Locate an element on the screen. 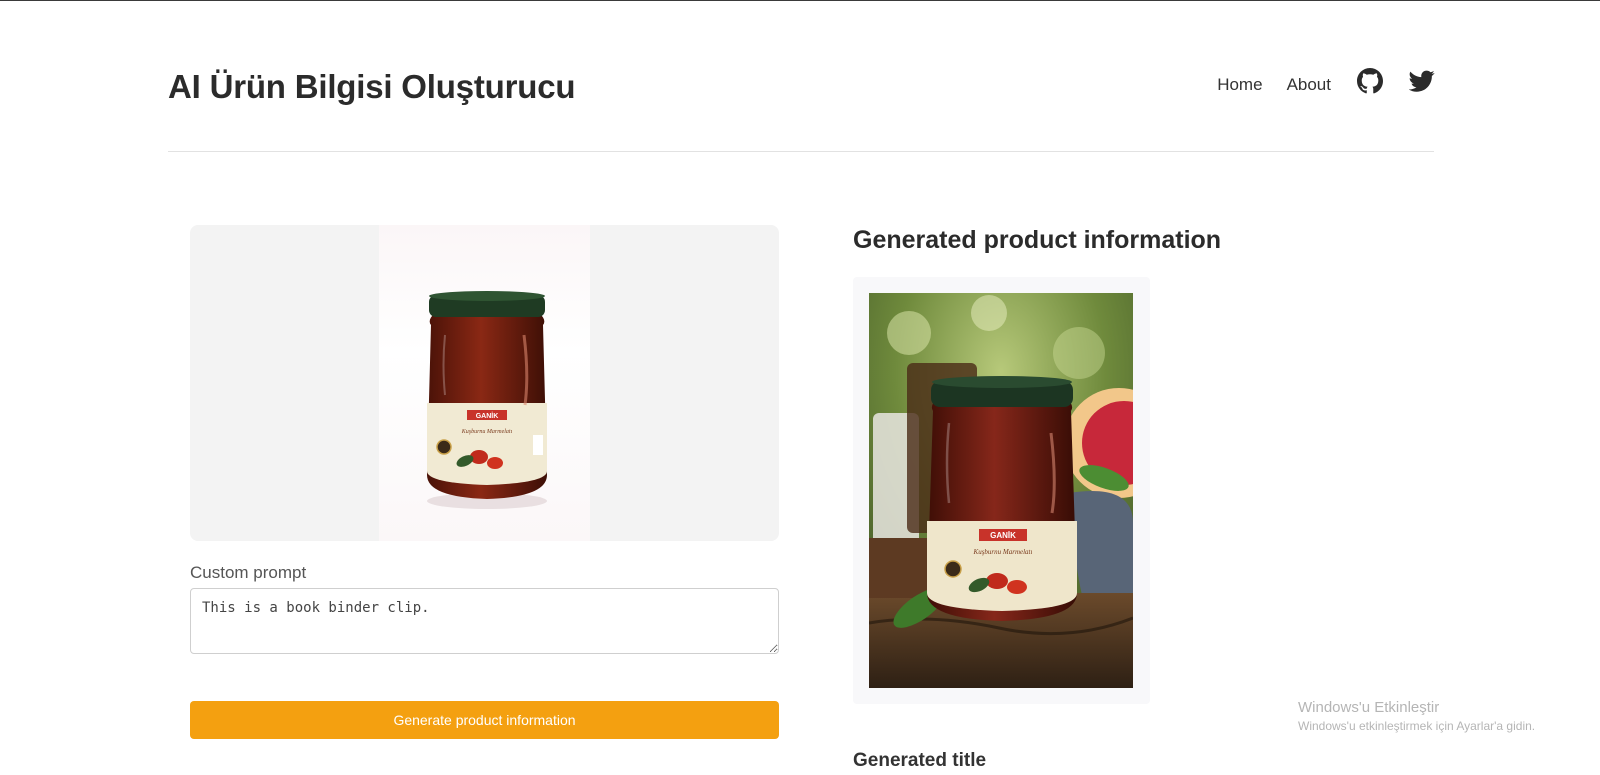 This screenshot has width=1600, height=775. main-nav: Home About is located at coordinates (1326, 83).